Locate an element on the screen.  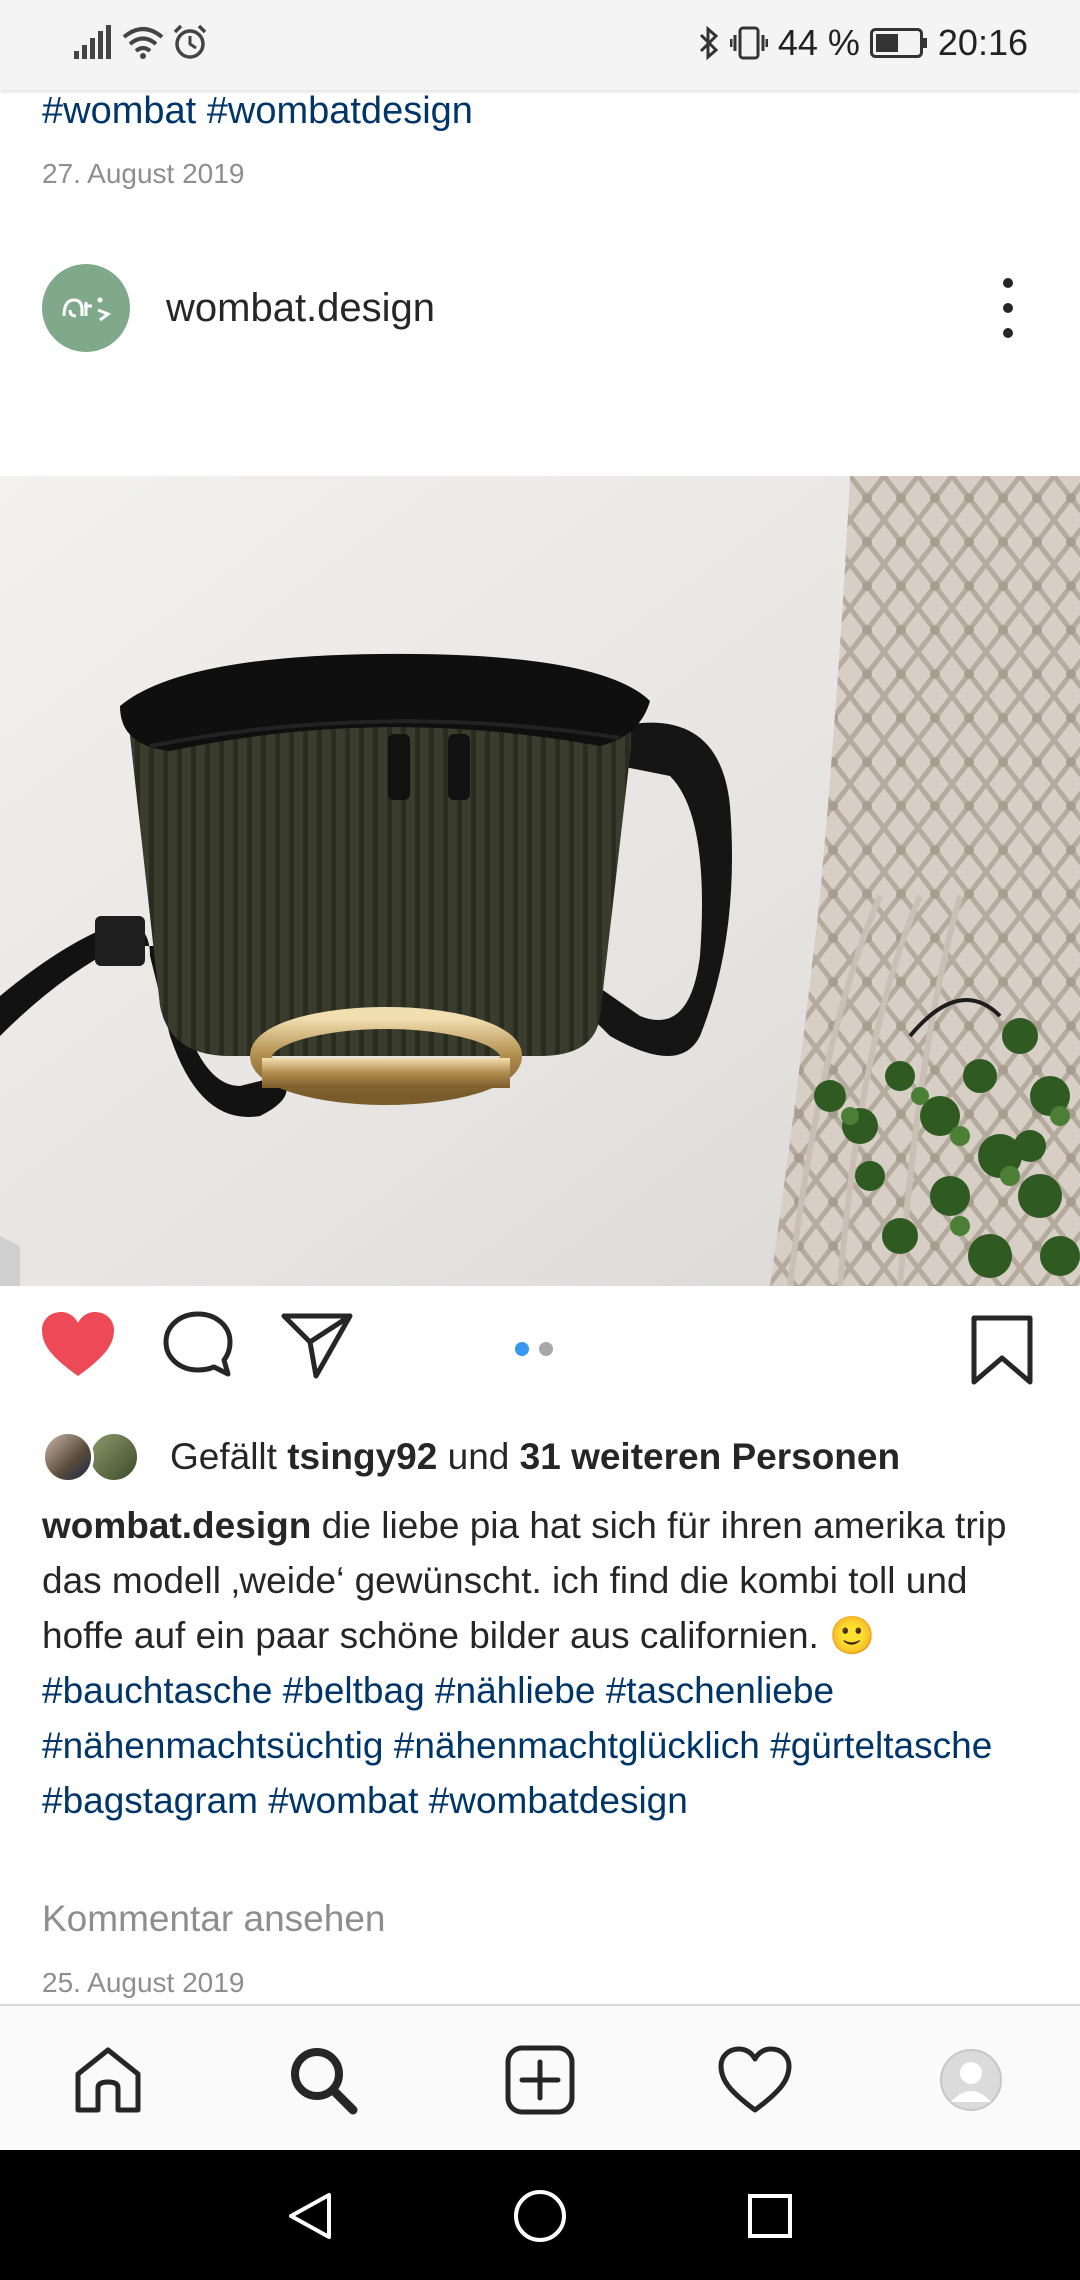
nav-activity is located at coordinates (755, 2080).